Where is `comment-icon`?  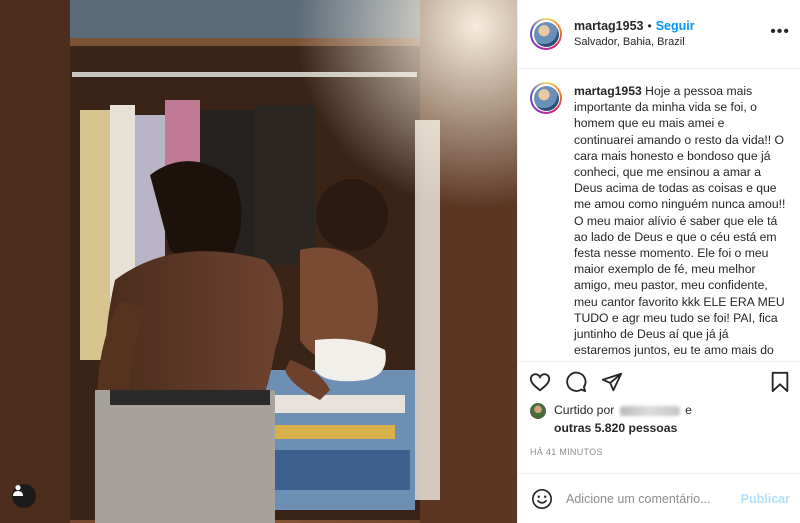 comment-icon is located at coordinates (576, 382).